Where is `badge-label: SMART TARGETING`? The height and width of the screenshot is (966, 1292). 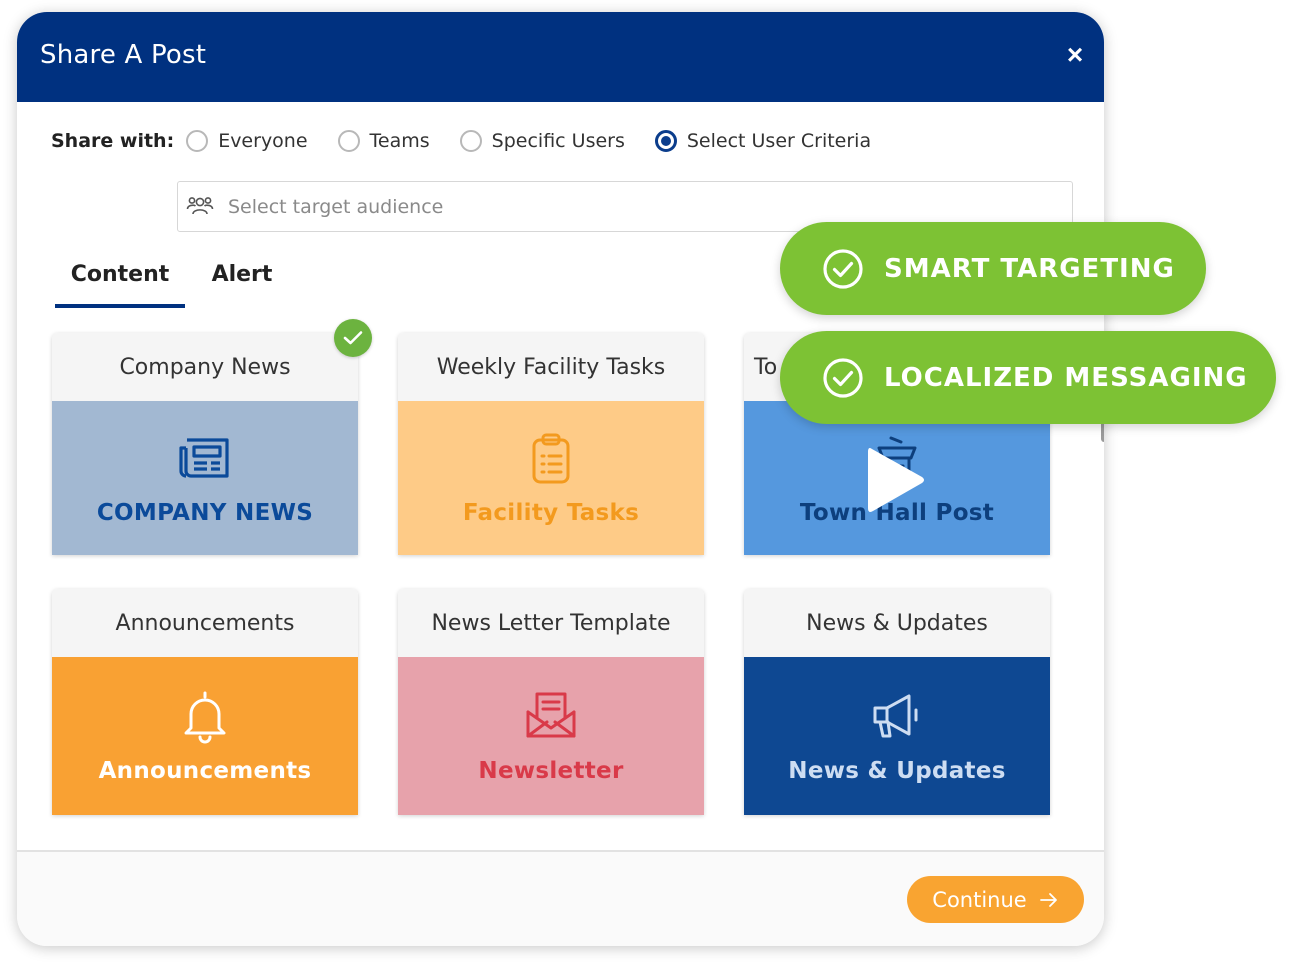 badge-label: SMART TARGETING is located at coordinates (1029, 268).